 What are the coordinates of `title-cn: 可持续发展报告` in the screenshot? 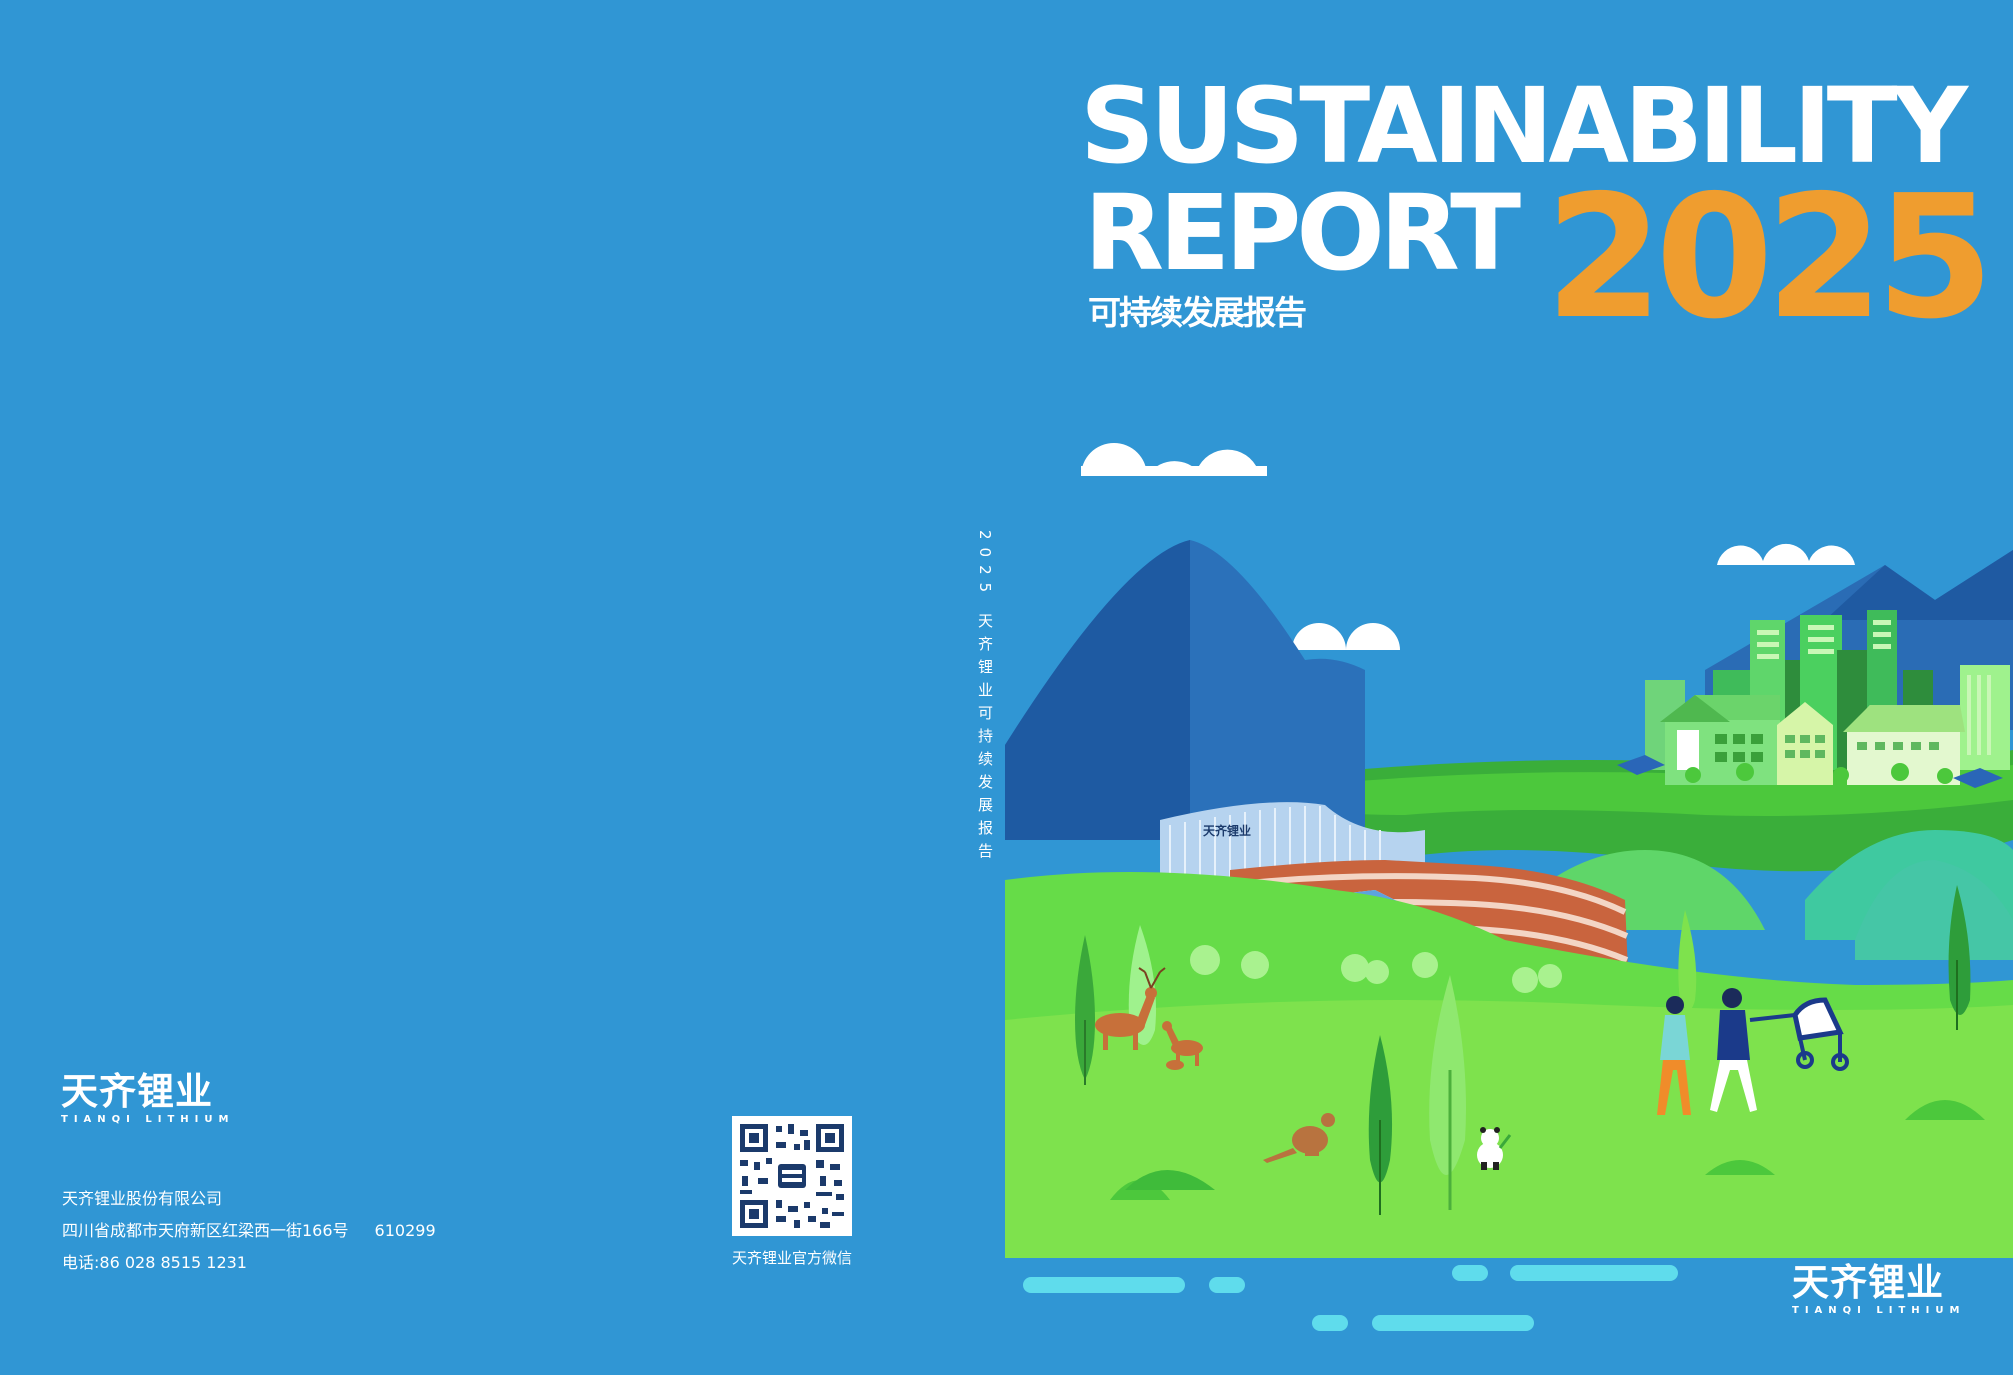 It's located at (1197, 312).